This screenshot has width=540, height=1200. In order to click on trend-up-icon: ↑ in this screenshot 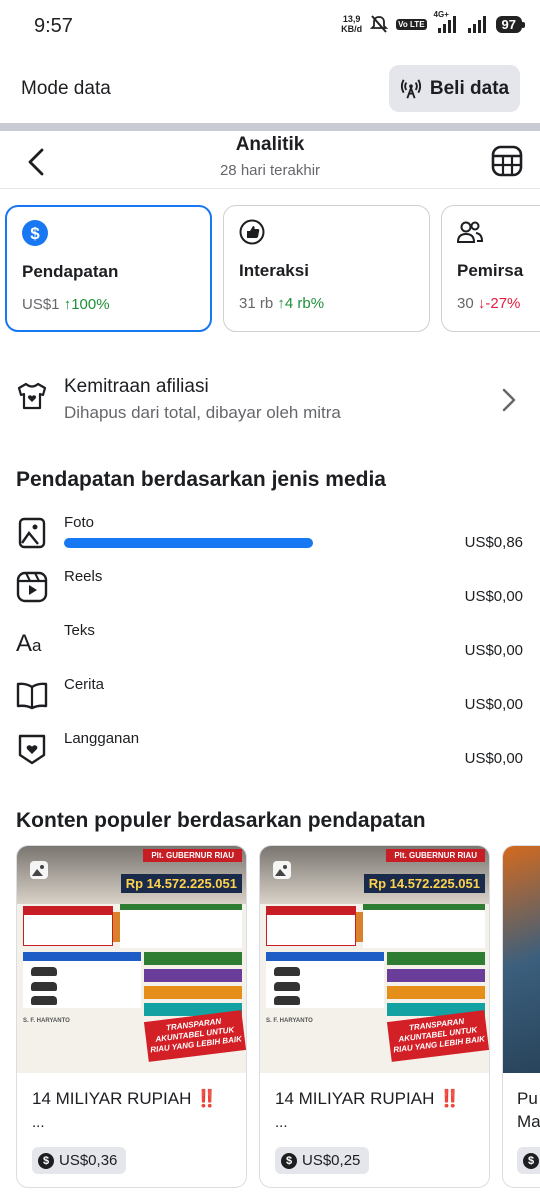, I will do `click(281, 303)`.